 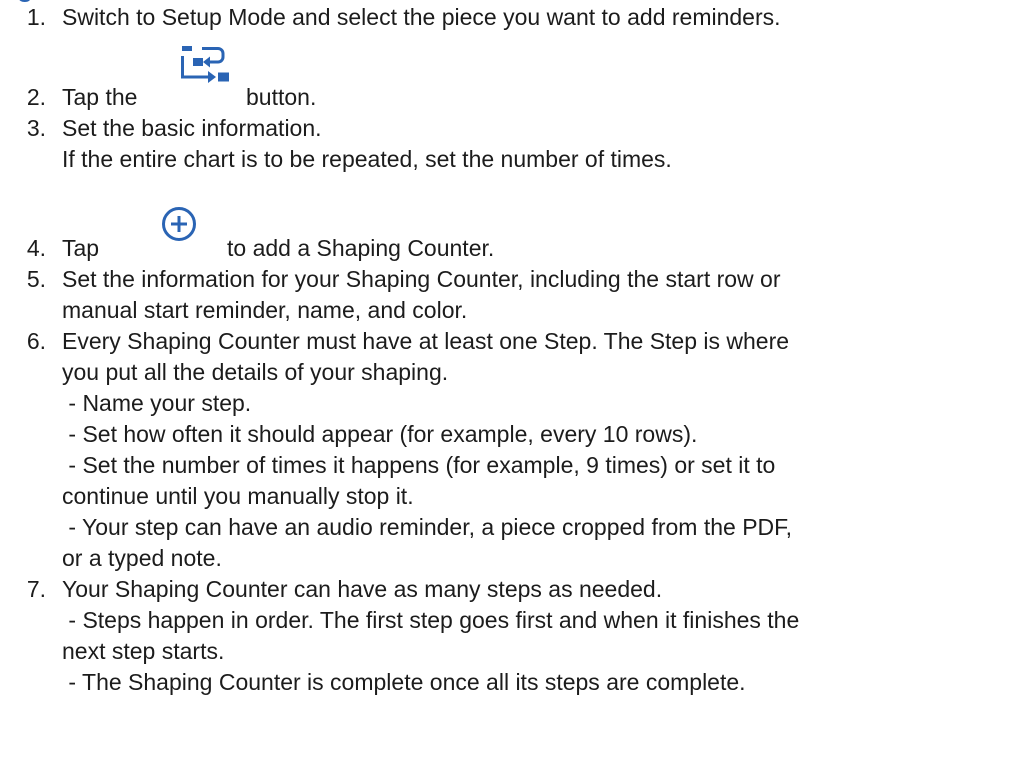 I want to click on step-4-before-icon: Tap, so click(x=81, y=248).